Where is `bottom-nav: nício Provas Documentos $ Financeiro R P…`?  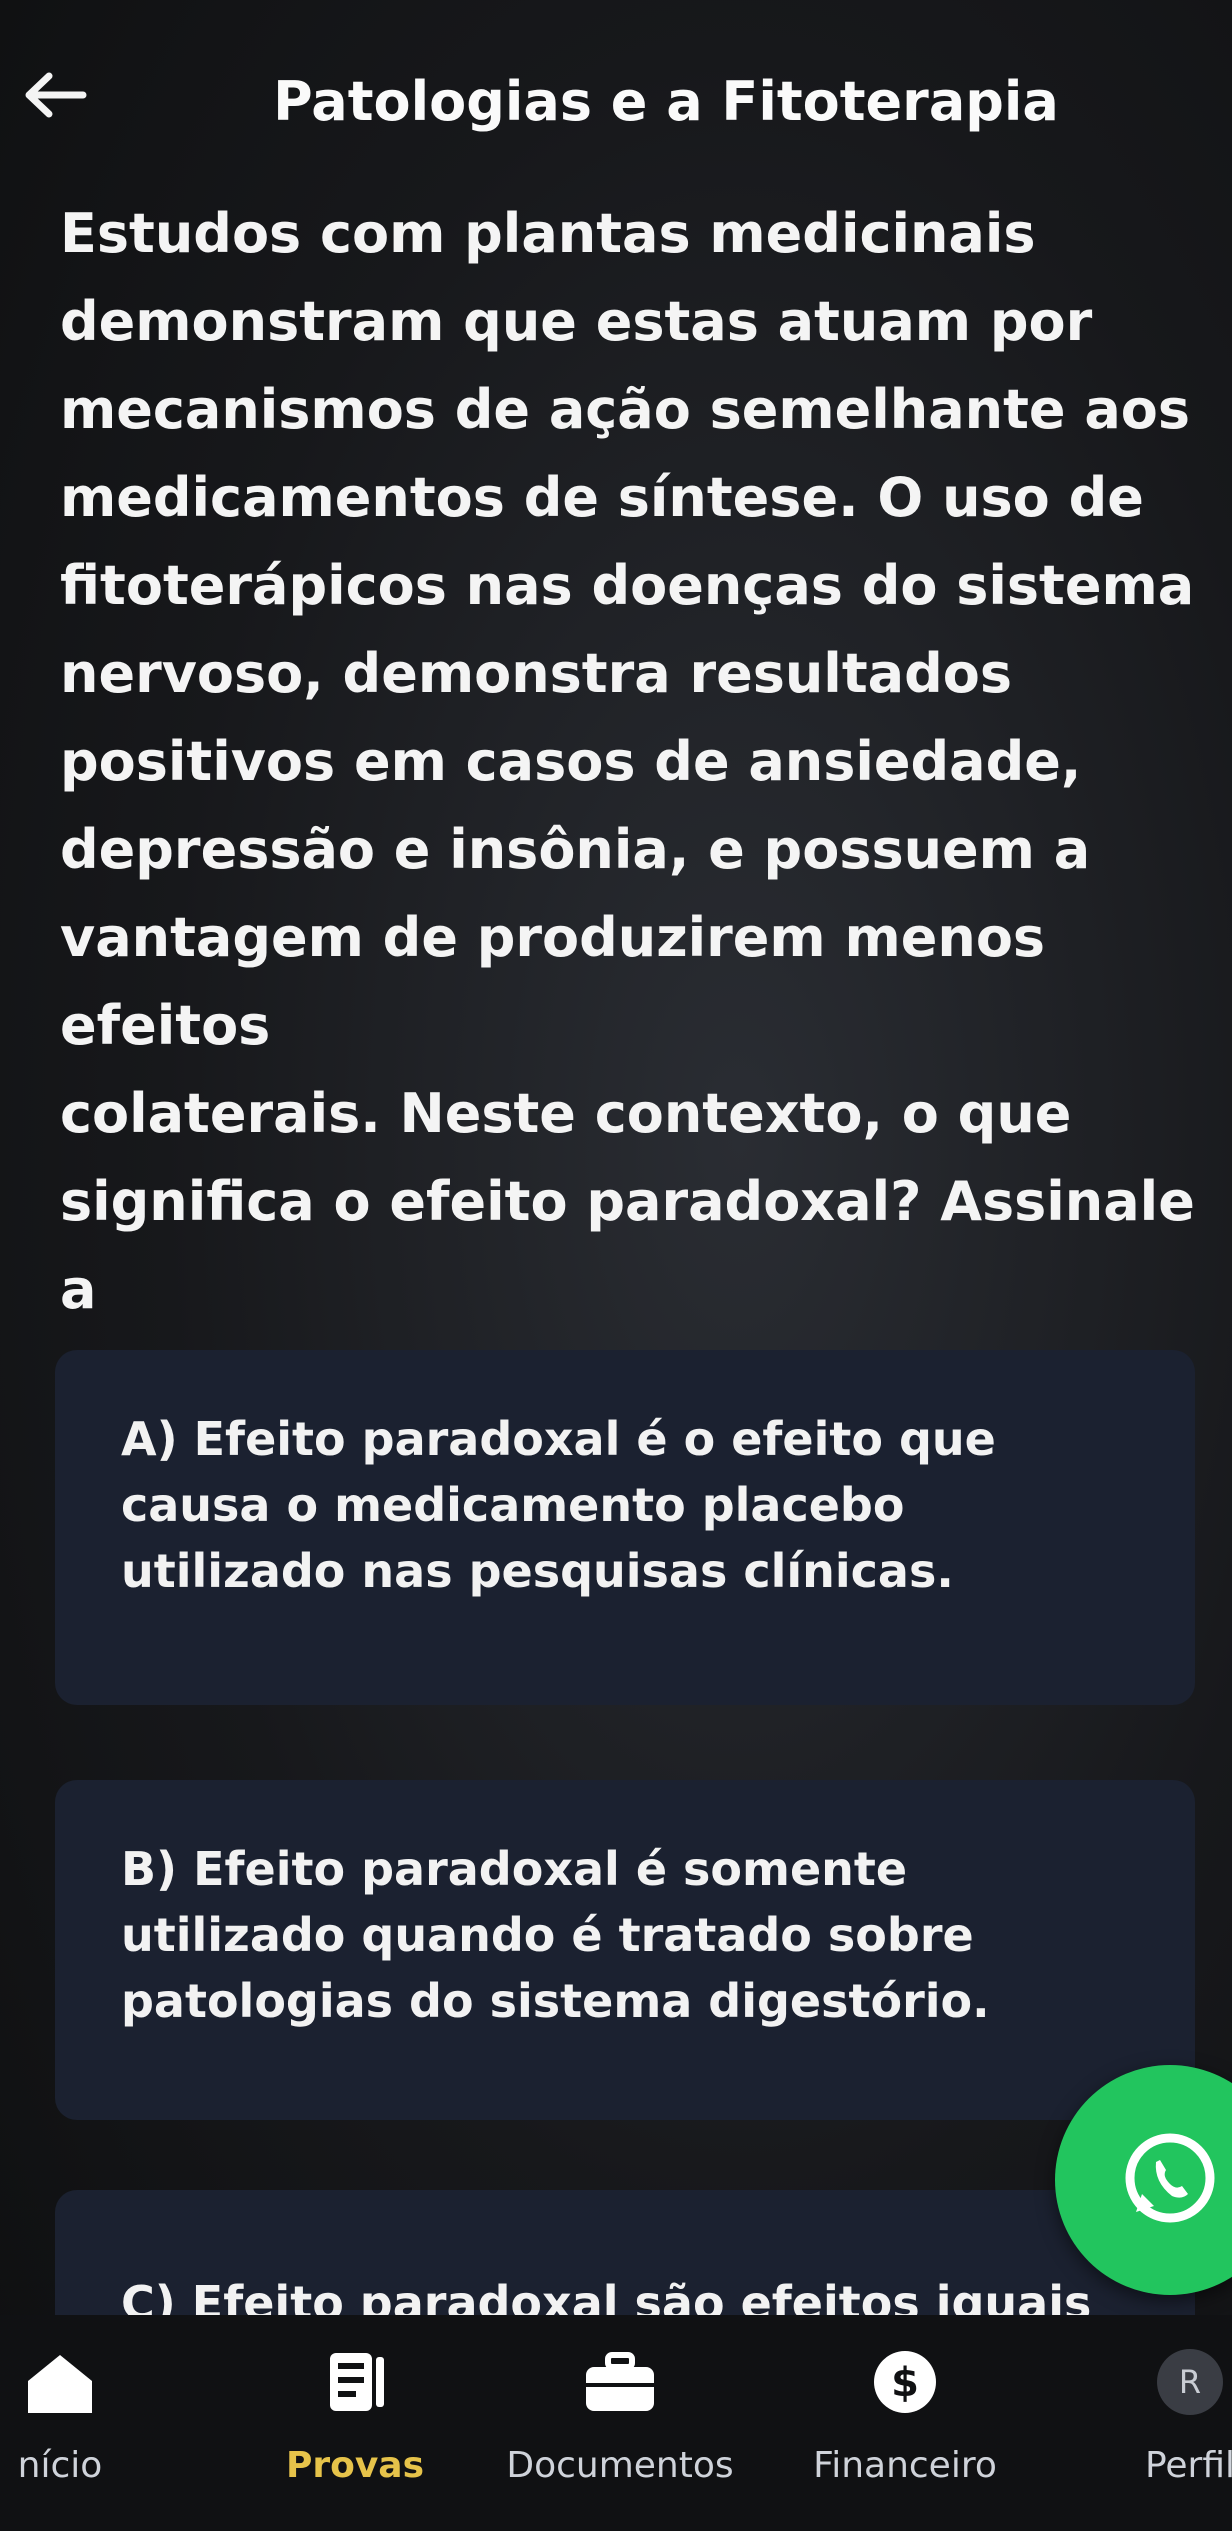
bottom-nav: nício Provas Documentos $ Financeiro R P… is located at coordinates (616, 2423).